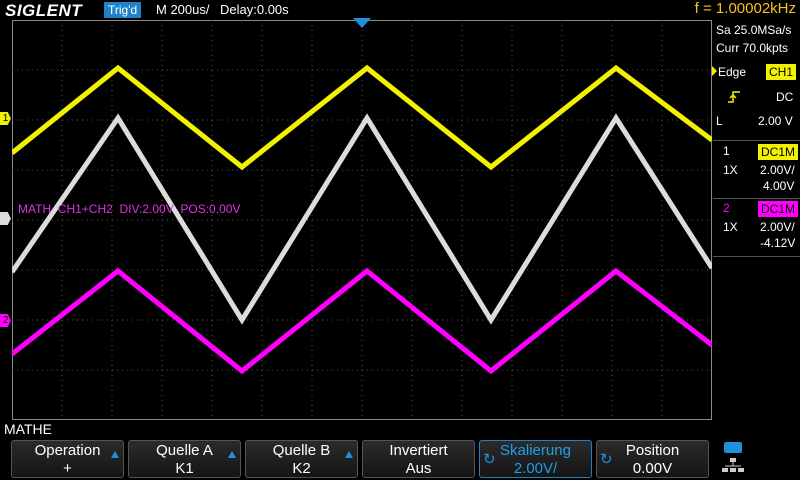  I want to click on ch2-info-box: 2 DC1M 1X 2.00V/ -4.12V, so click(756, 227).